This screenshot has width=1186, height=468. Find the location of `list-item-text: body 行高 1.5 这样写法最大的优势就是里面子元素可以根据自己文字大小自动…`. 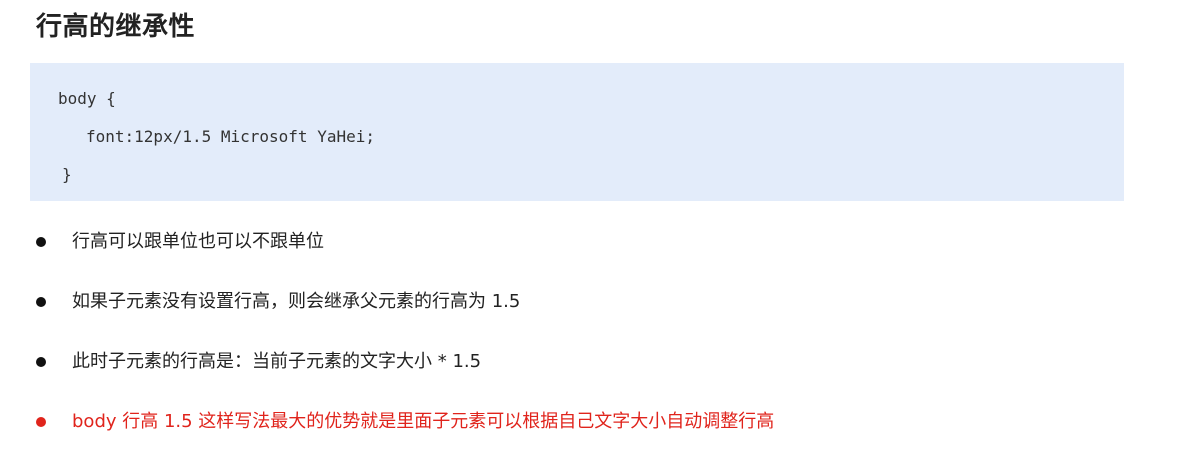

list-item-text: body 行高 1.5 这样写法最大的优势就是里面子元素可以根据自己文字大小自动… is located at coordinates (423, 421).